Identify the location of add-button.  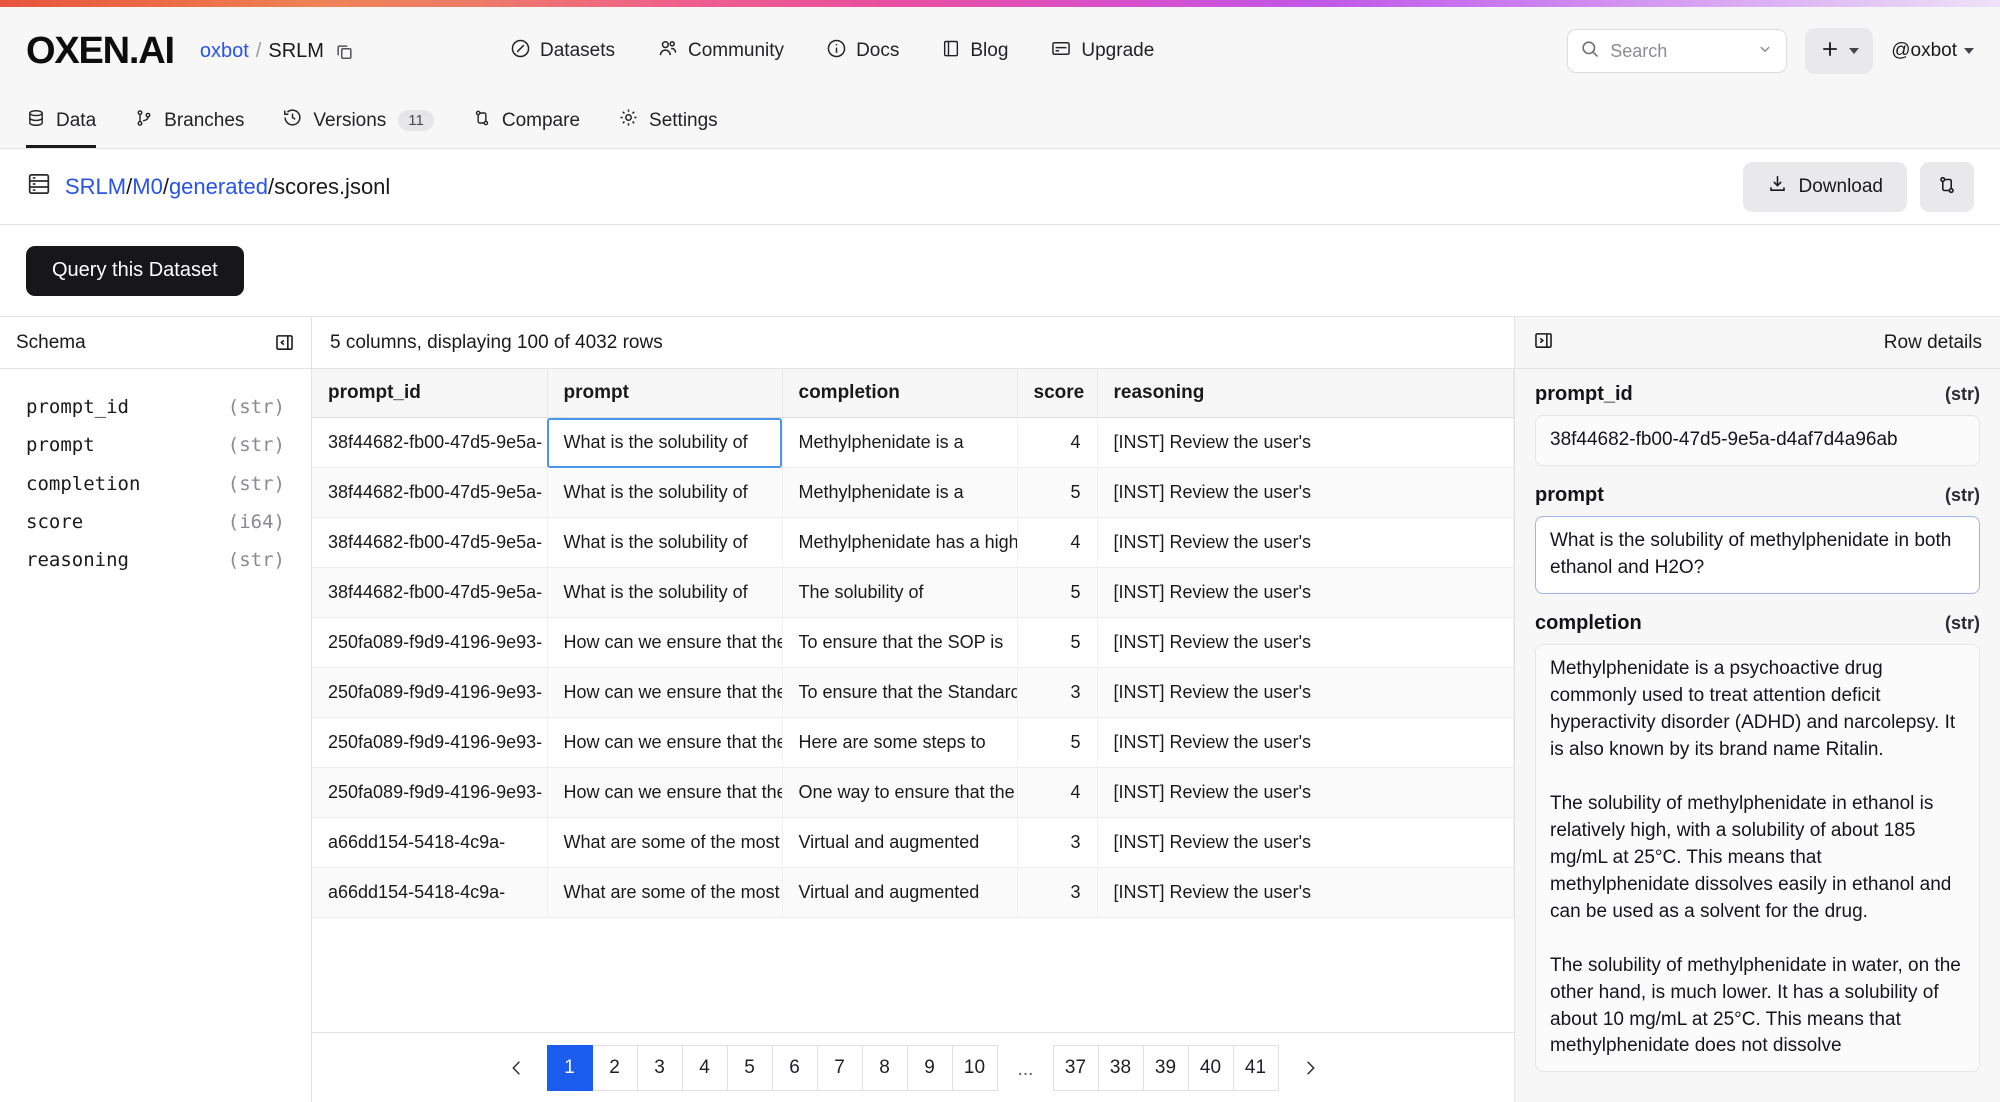
(1839, 51).